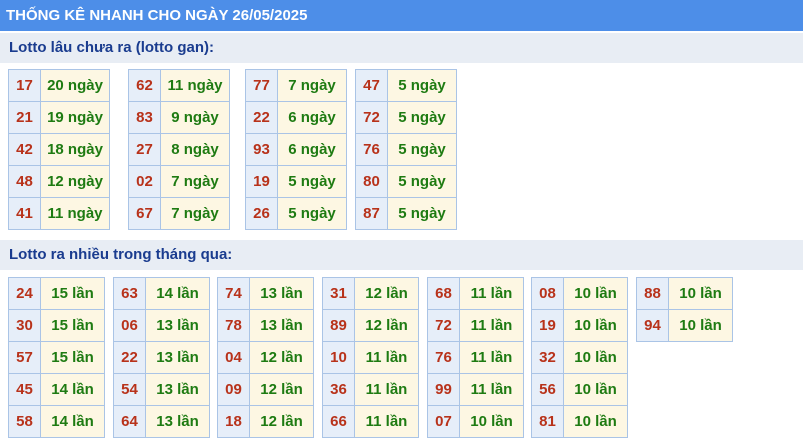 The width and height of the screenshot is (803, 448). I want to click on lotto-number: 27, so click(144, 149).